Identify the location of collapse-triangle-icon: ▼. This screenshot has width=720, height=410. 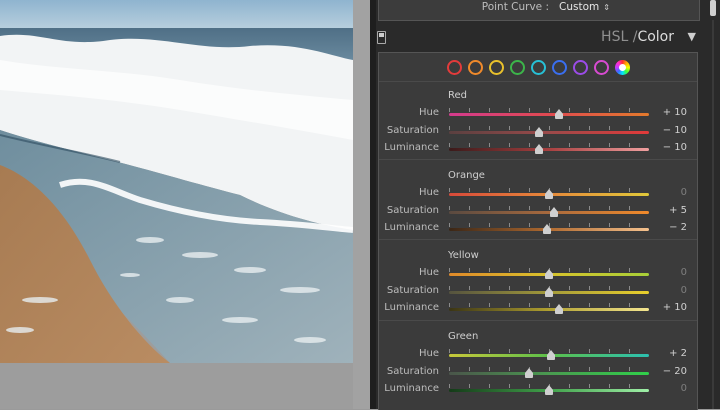
(692, 36).